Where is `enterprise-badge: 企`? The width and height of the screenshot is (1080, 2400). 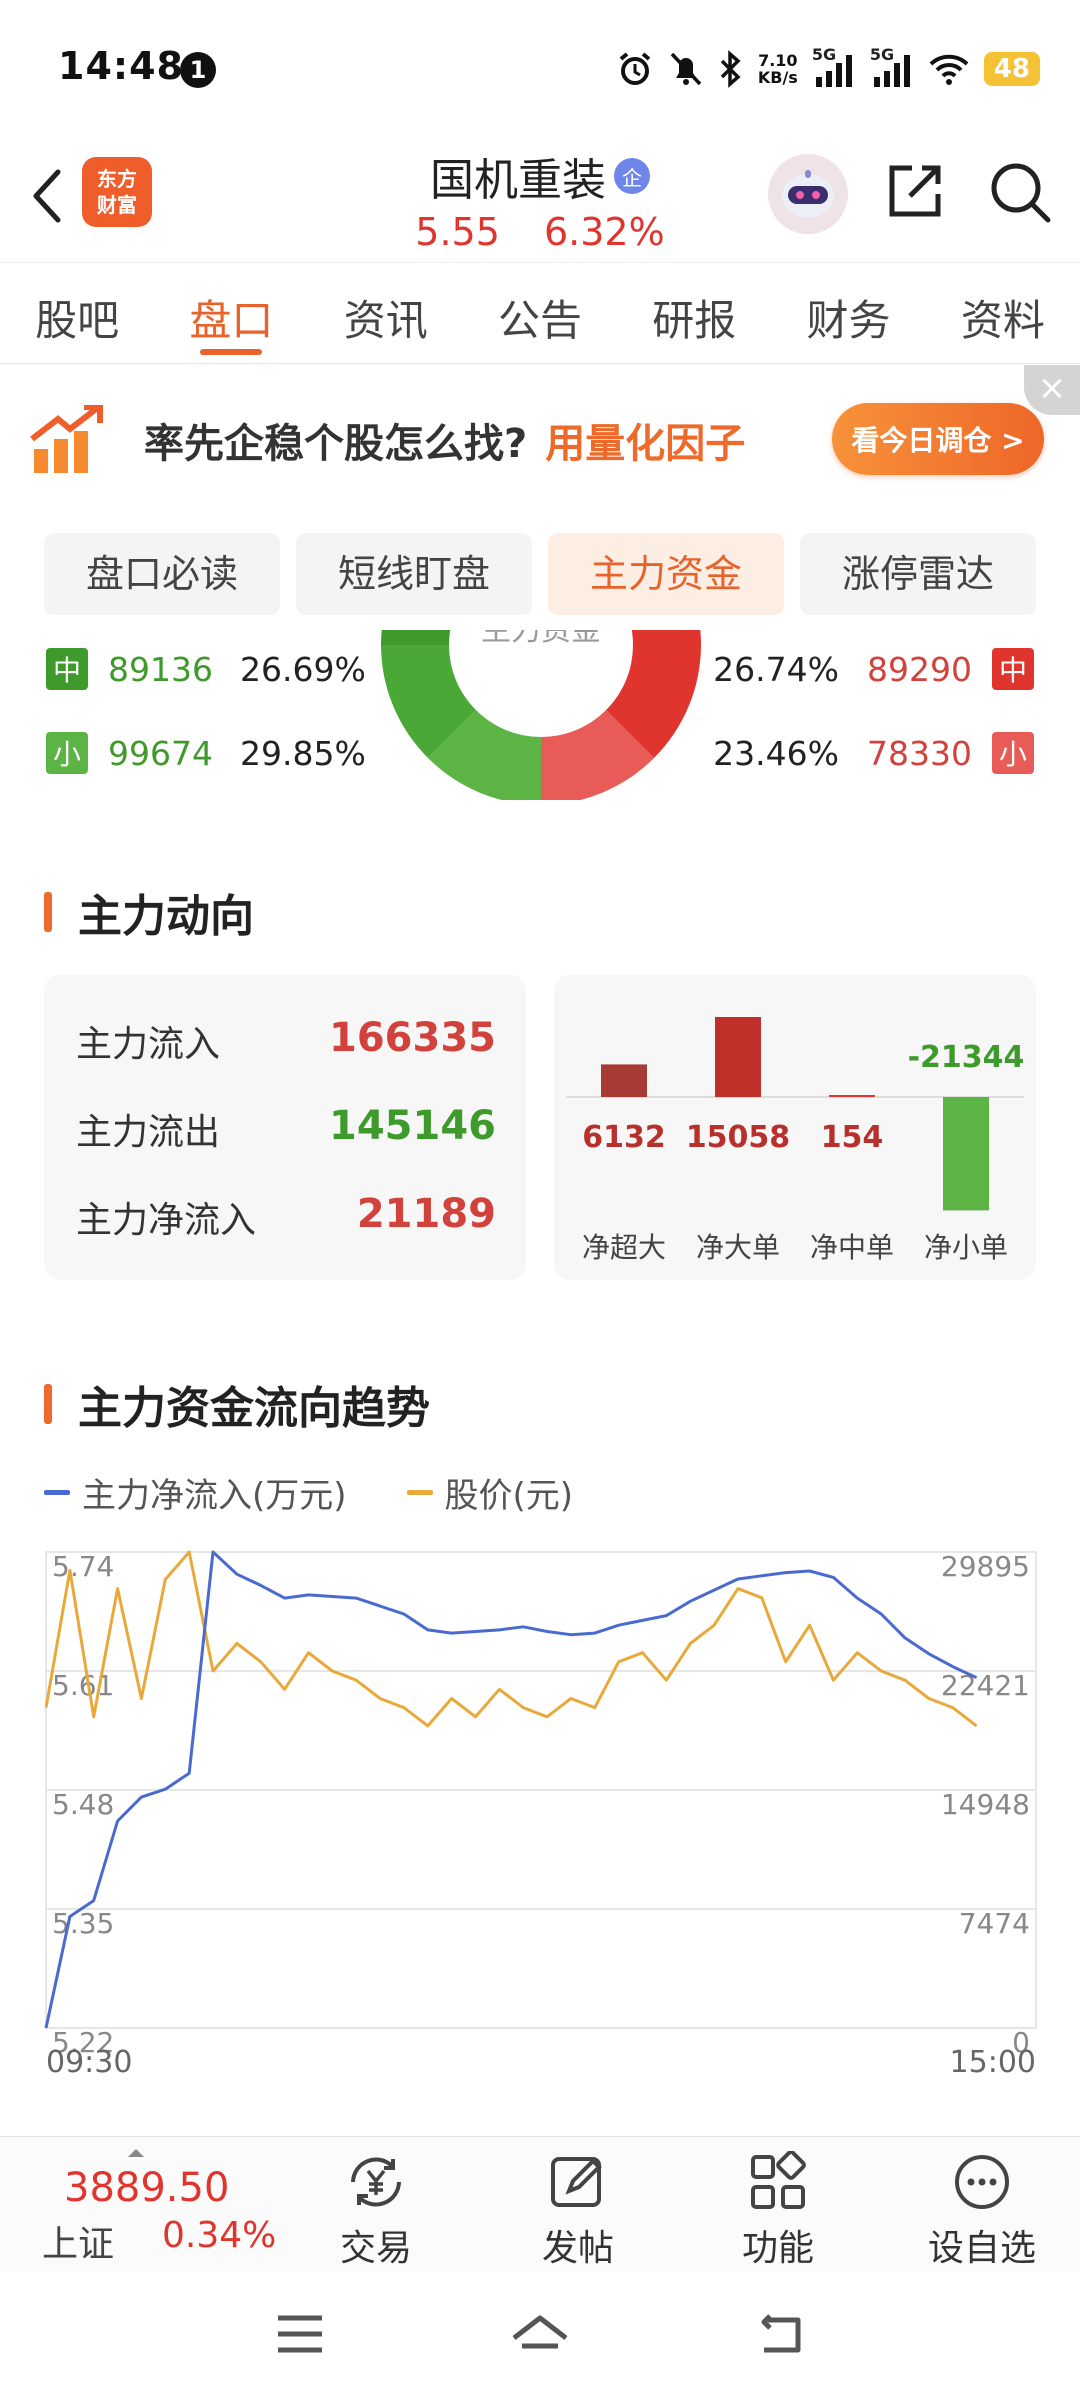 enterprise-badge: 企 is located at coordinates (632, 176).